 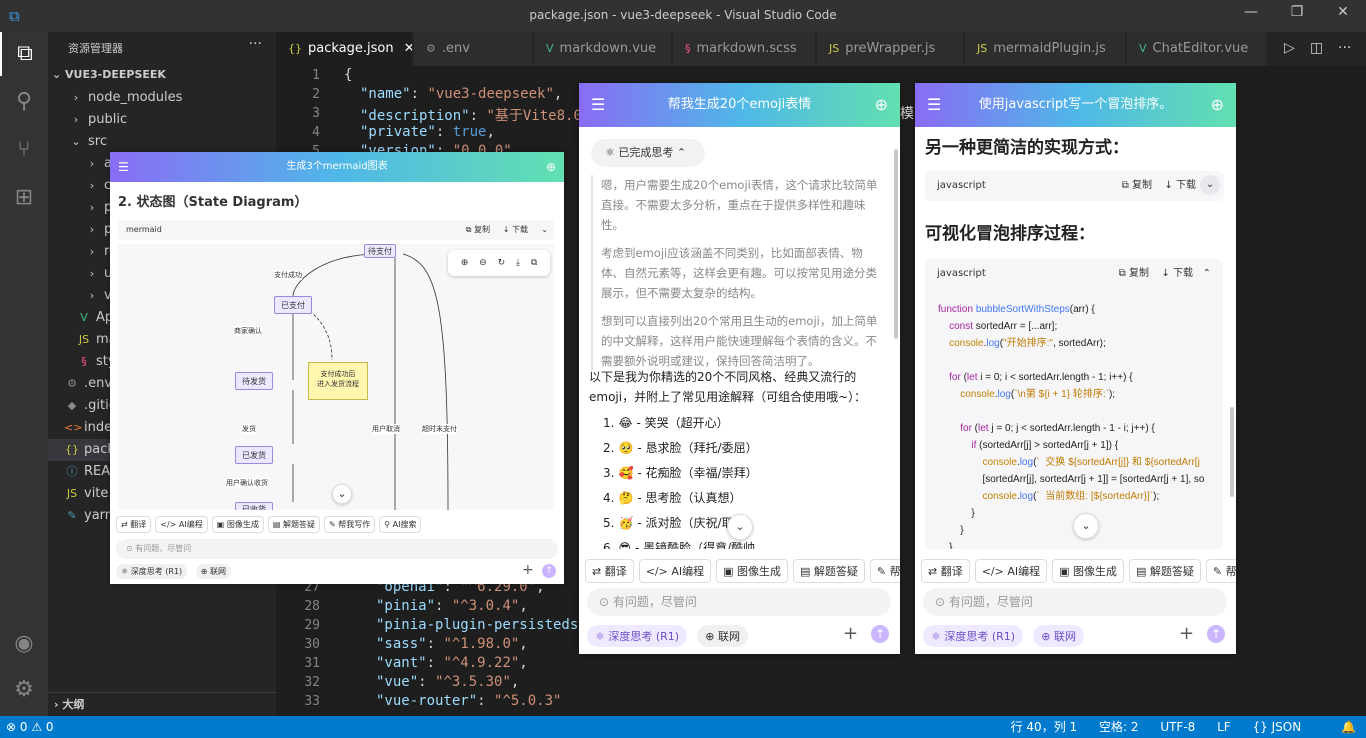 What do you see at coordinates (24, 690) in the screenshot?
I see `settings-gear-icon: ⚙` at bounding box center [24, 690].